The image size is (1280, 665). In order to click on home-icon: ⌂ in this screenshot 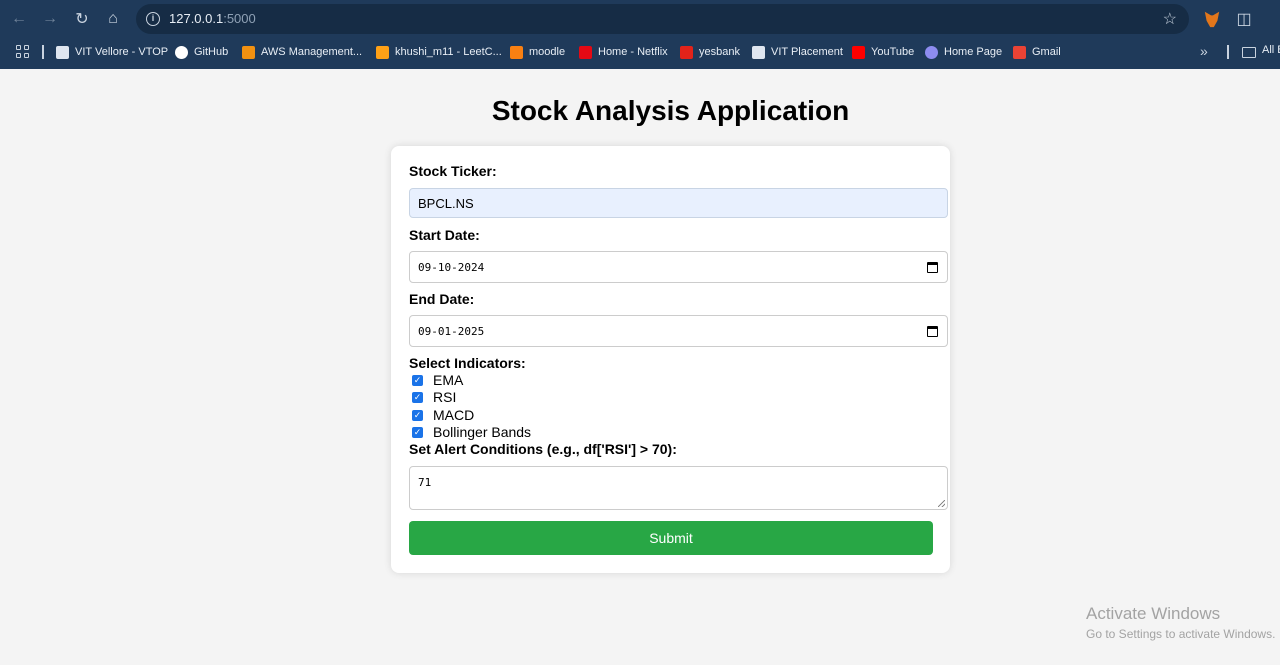, I will do `click(113, 19)`.